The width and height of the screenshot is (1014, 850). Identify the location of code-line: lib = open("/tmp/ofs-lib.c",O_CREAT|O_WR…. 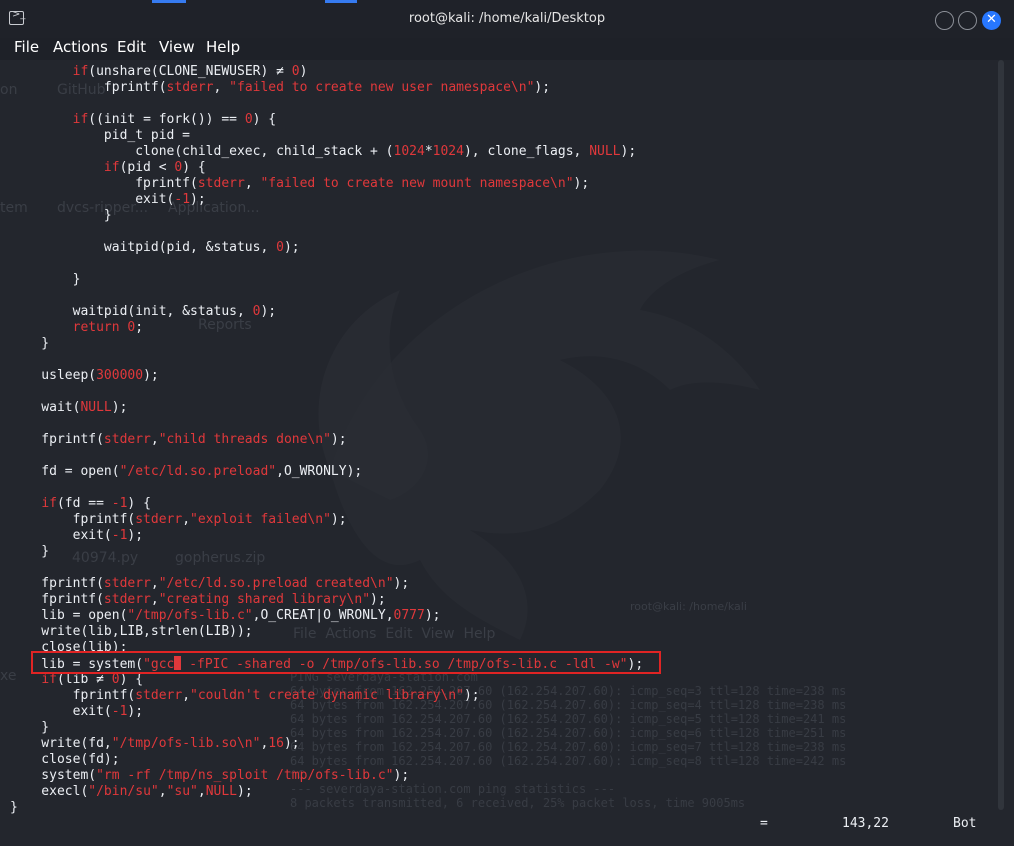
(326, 616).